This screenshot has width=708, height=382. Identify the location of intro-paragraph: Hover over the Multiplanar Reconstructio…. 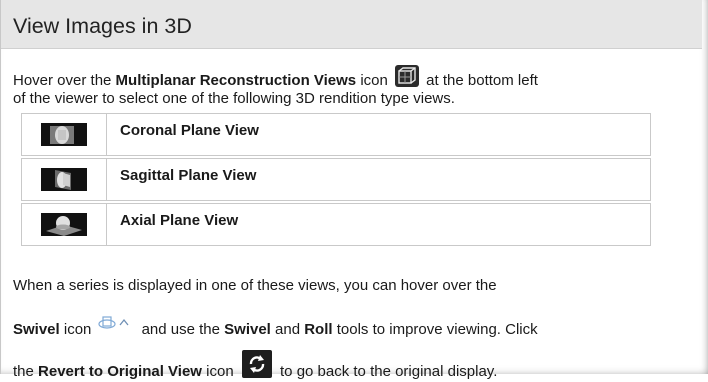
(358, 86).